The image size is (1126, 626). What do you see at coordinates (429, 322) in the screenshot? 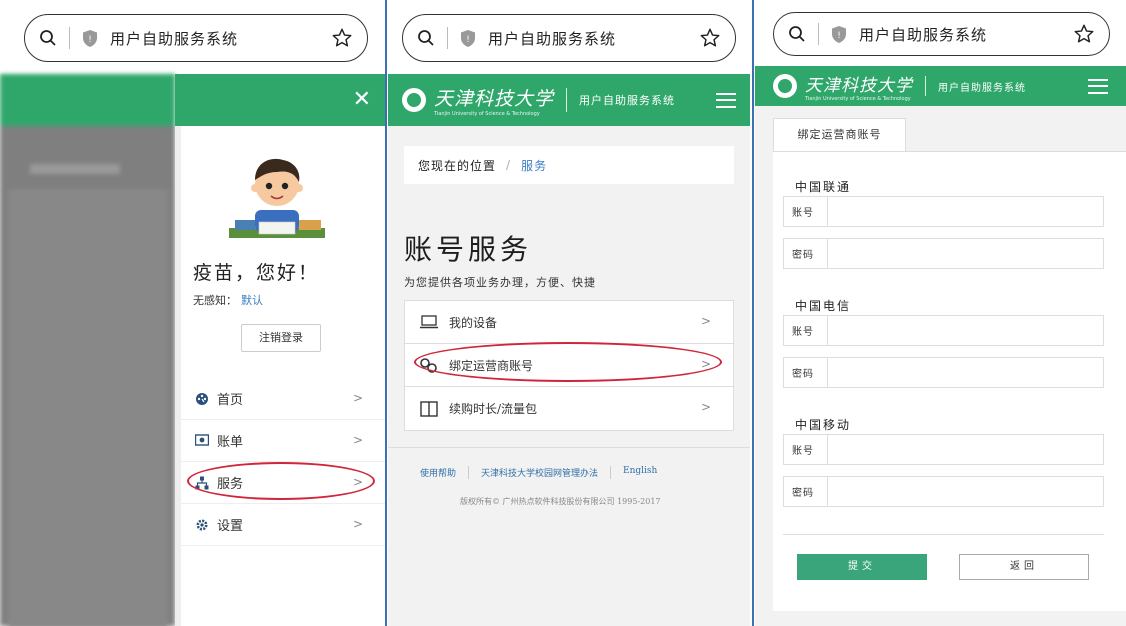
I see `laptop-icon` at bounding box center [429, 322].